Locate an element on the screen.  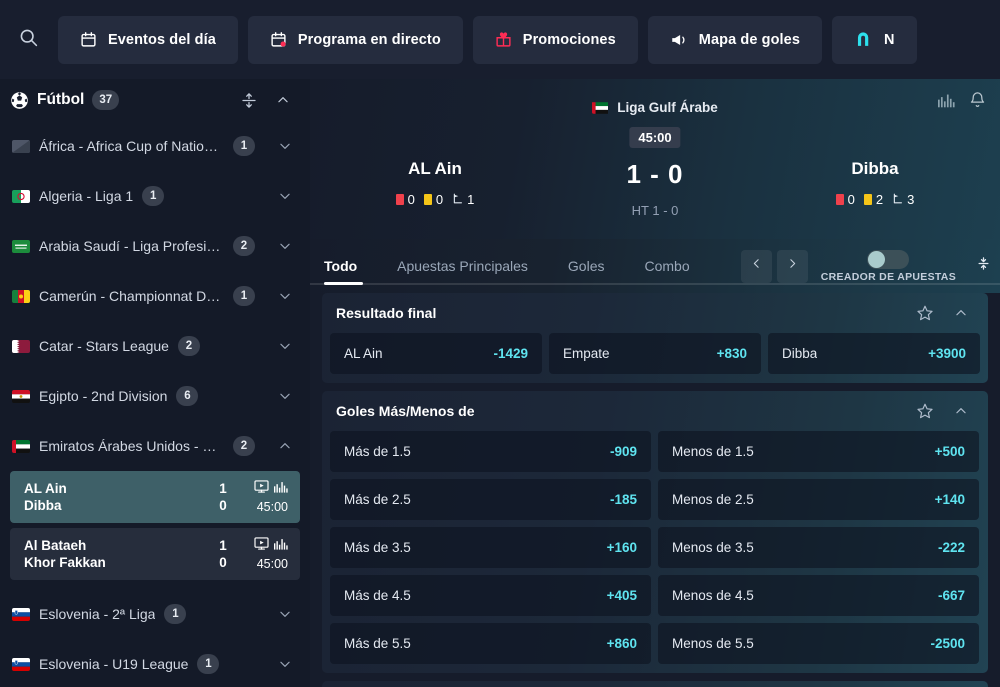
nav-button-eventos-del-dia: Eventos del día is located at coordinates (148, 39).